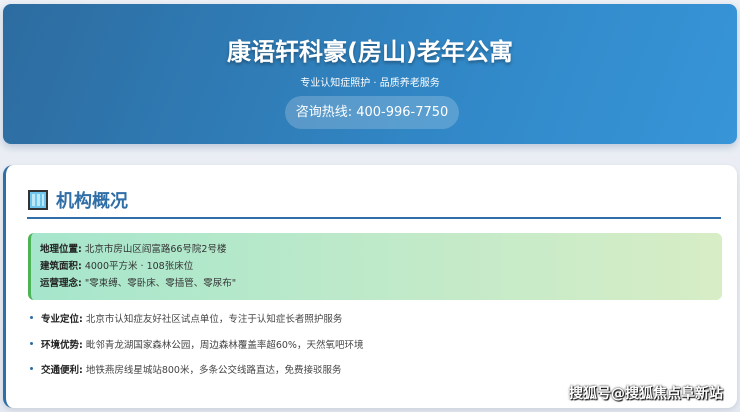 The height and width of the screenshot is (412, 740). I want to click on subtitle: 专业认知症照护 · 品质养老服务, so click(370, 83).